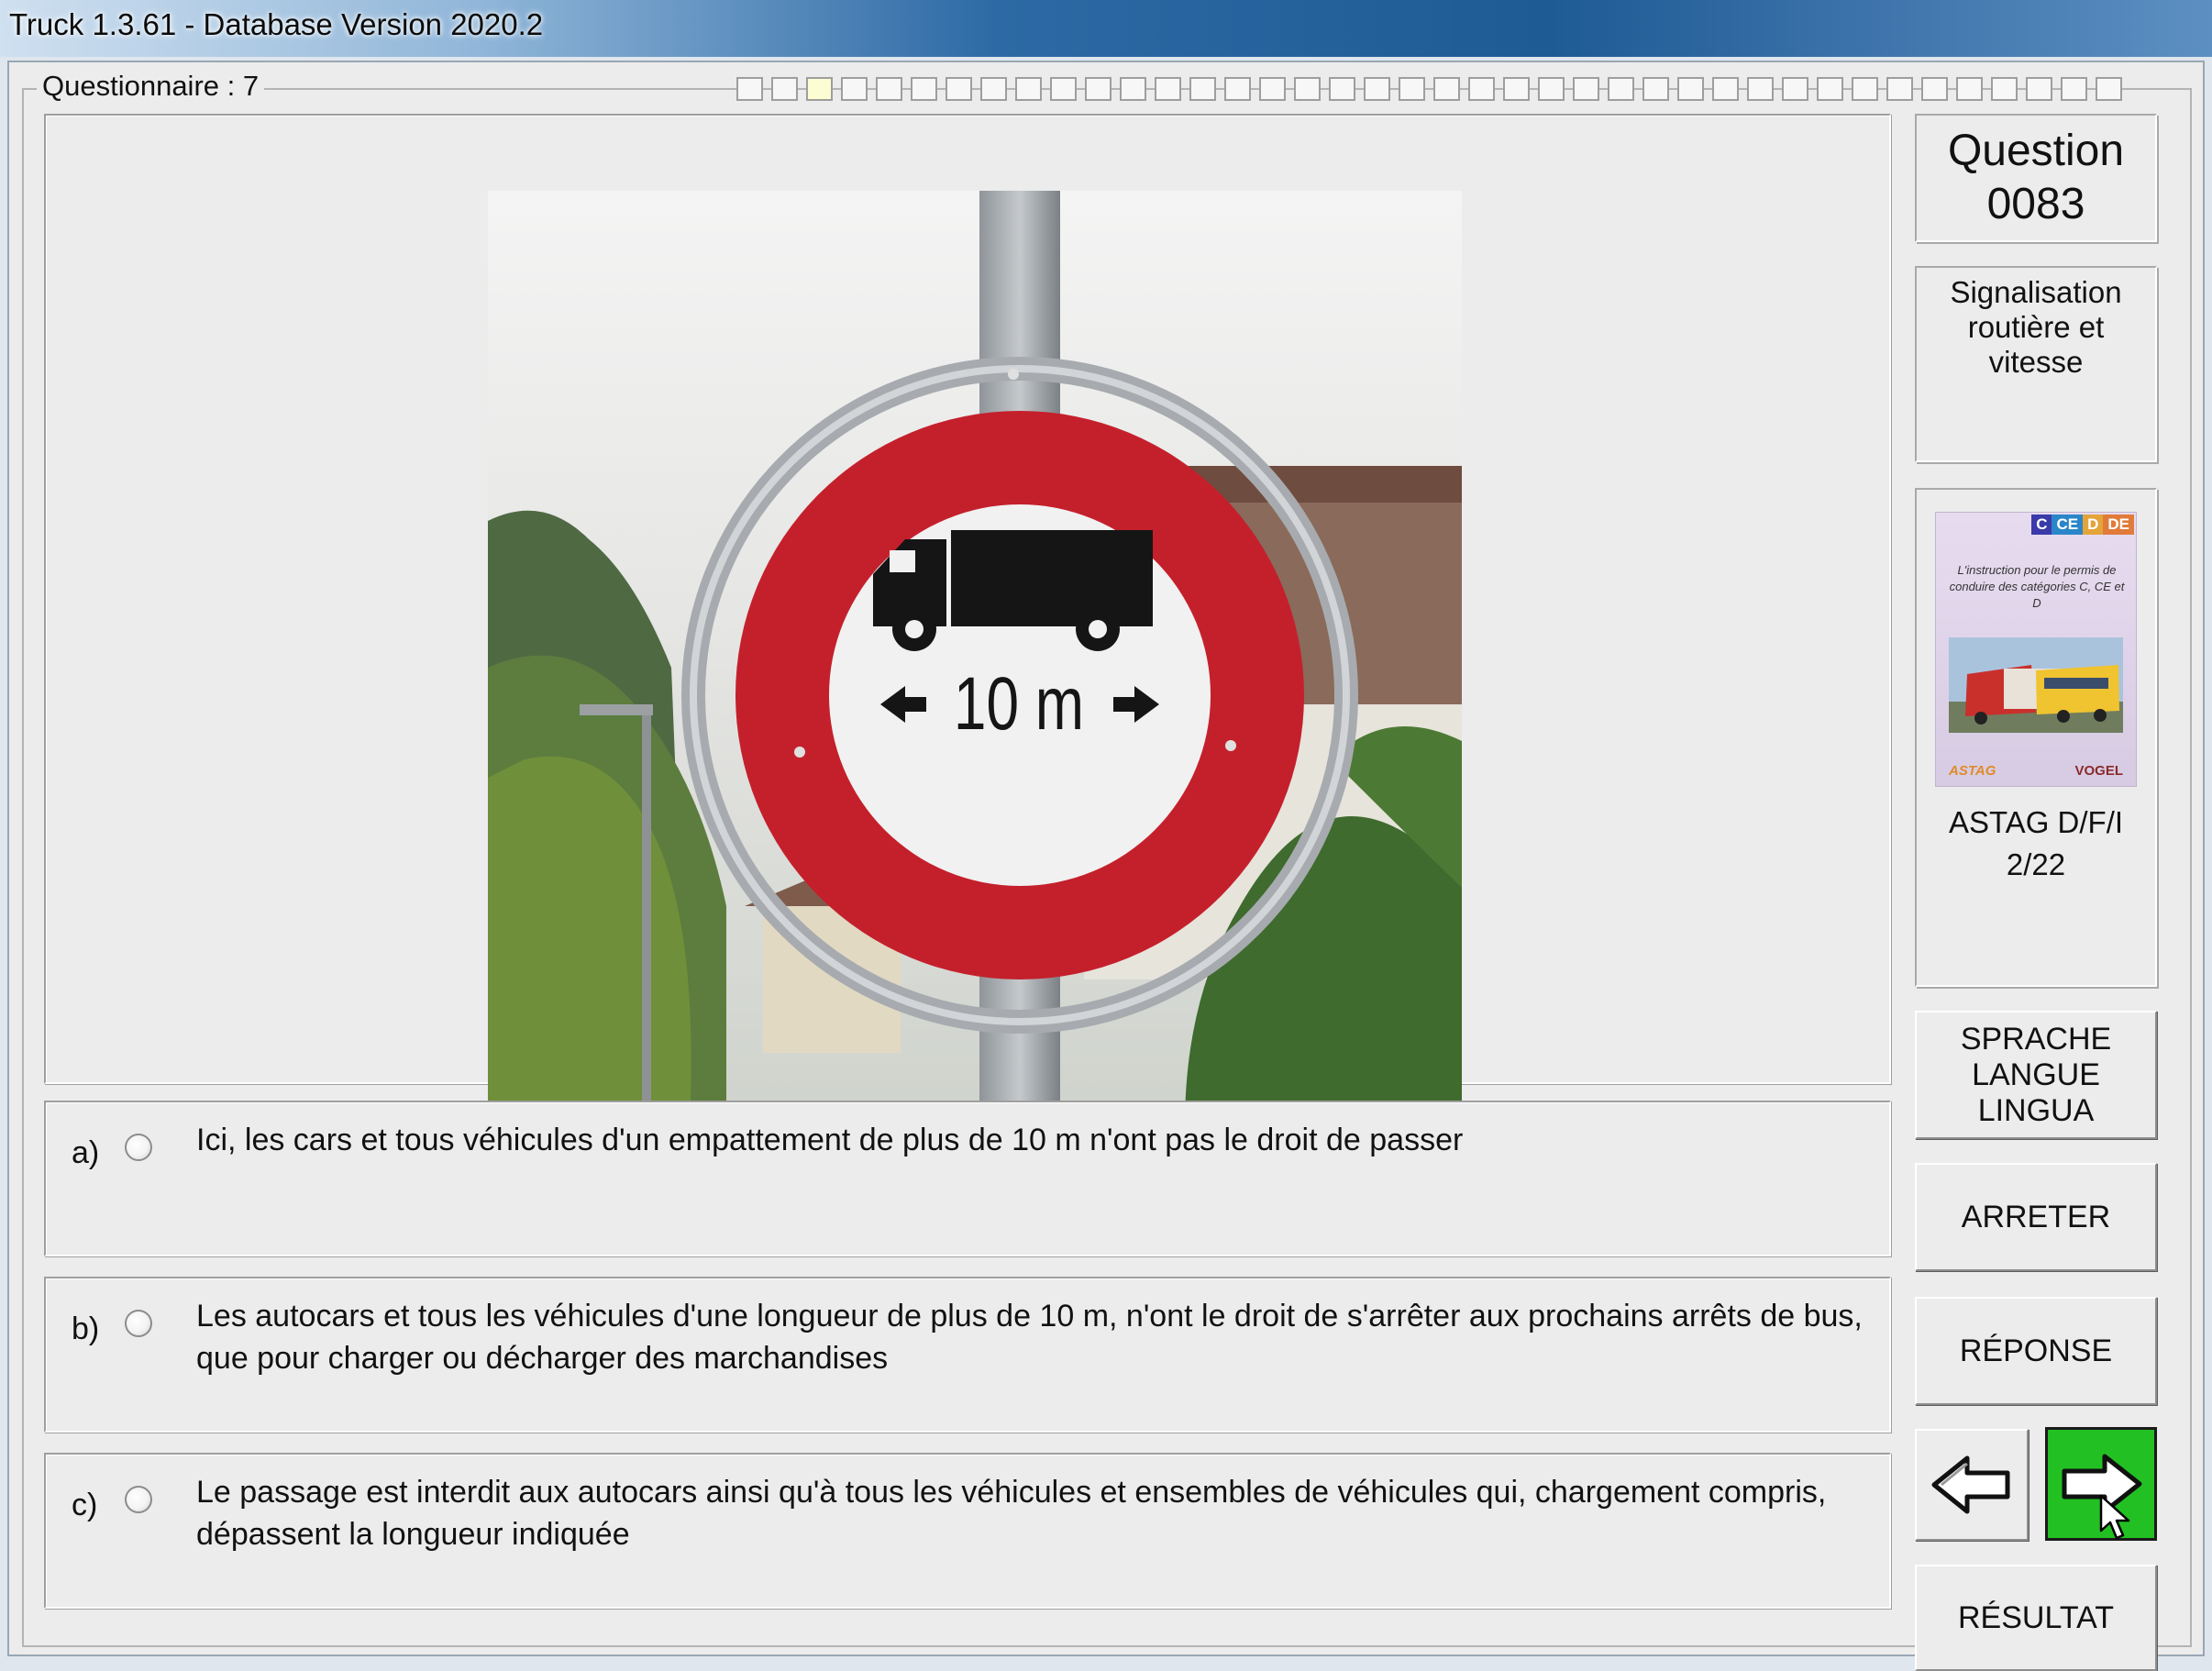  Describe the element at coordinates (1429, 89) in the screenshot. I see `question-progress-track` at that location.